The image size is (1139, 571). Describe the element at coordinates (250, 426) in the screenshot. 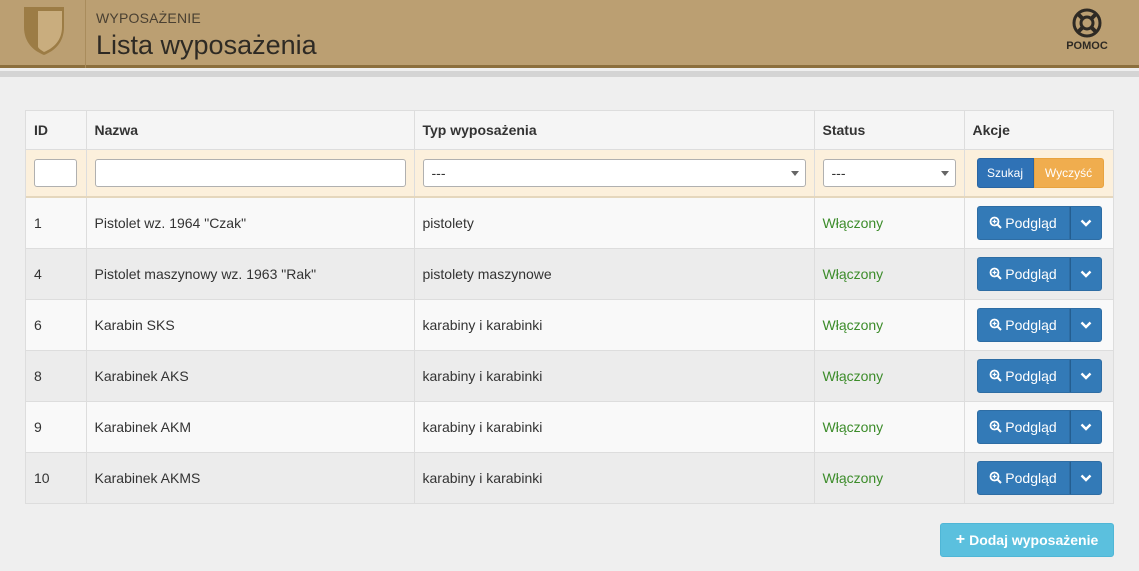

I see `cell-name: Karabinek AKM` at that location.